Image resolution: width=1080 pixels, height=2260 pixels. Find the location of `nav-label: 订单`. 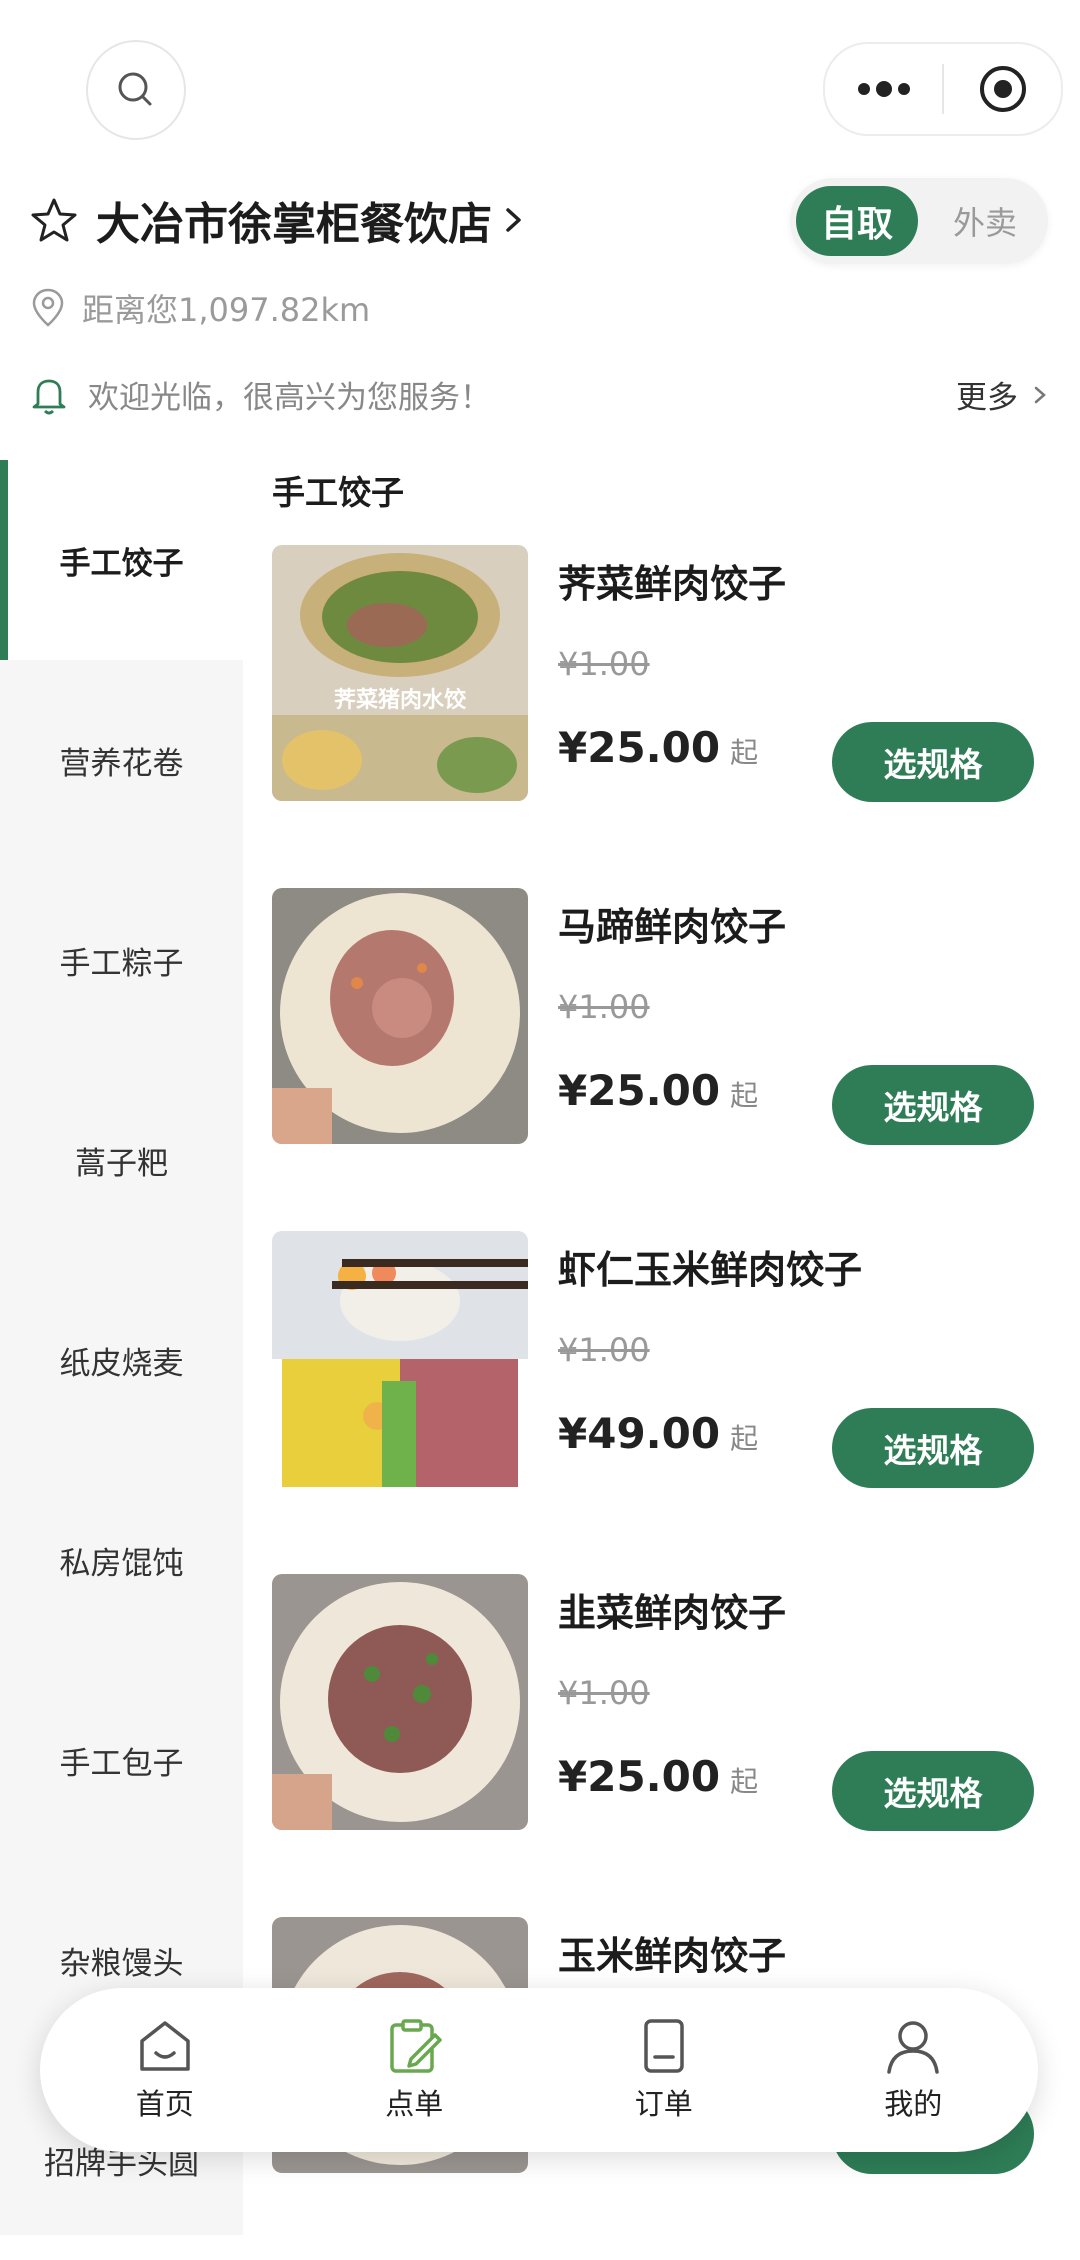

nav-label: 订单 is located at coordinates (663, 2104).